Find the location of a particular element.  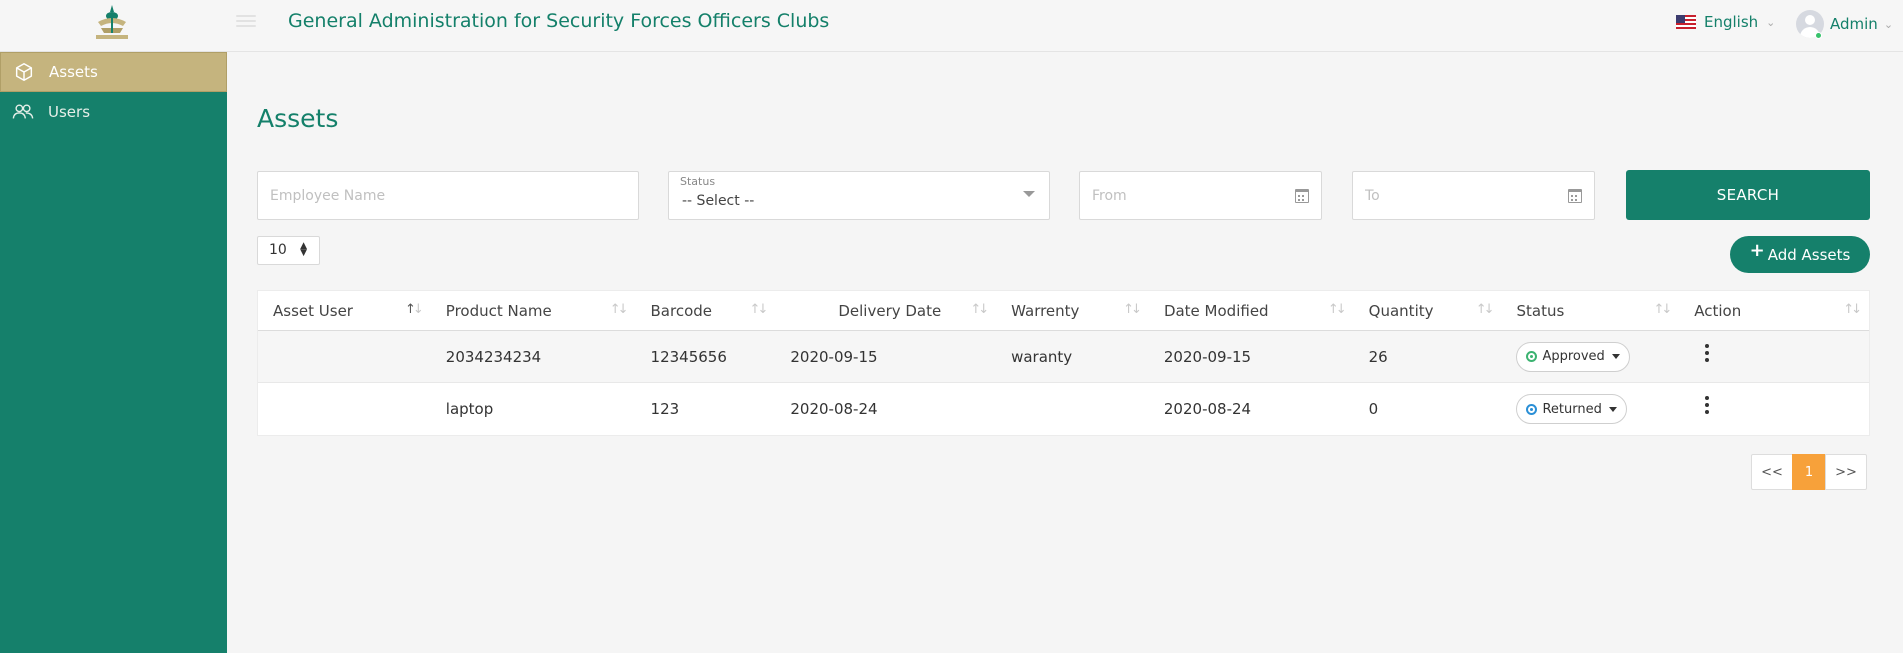

cell-barcode: 12345656 is located at coordinates (688, 356).